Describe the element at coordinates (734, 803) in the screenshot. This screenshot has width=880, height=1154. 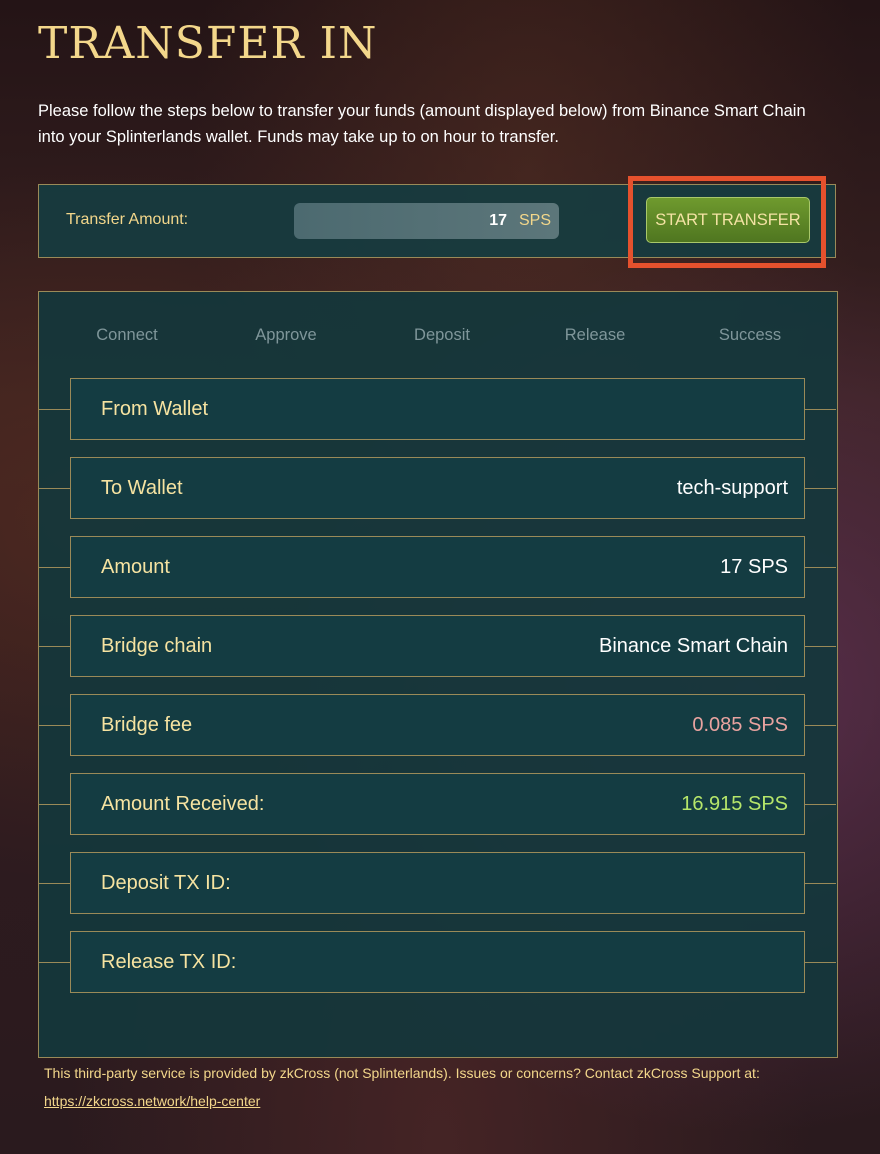
I see `amount-received-value: 16.915 SPS` at that location.